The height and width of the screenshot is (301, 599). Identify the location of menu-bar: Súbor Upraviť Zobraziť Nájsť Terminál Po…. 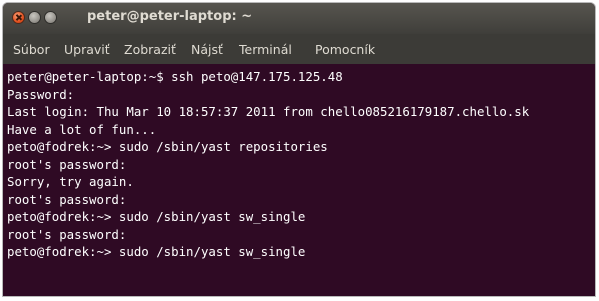
(299, 49).